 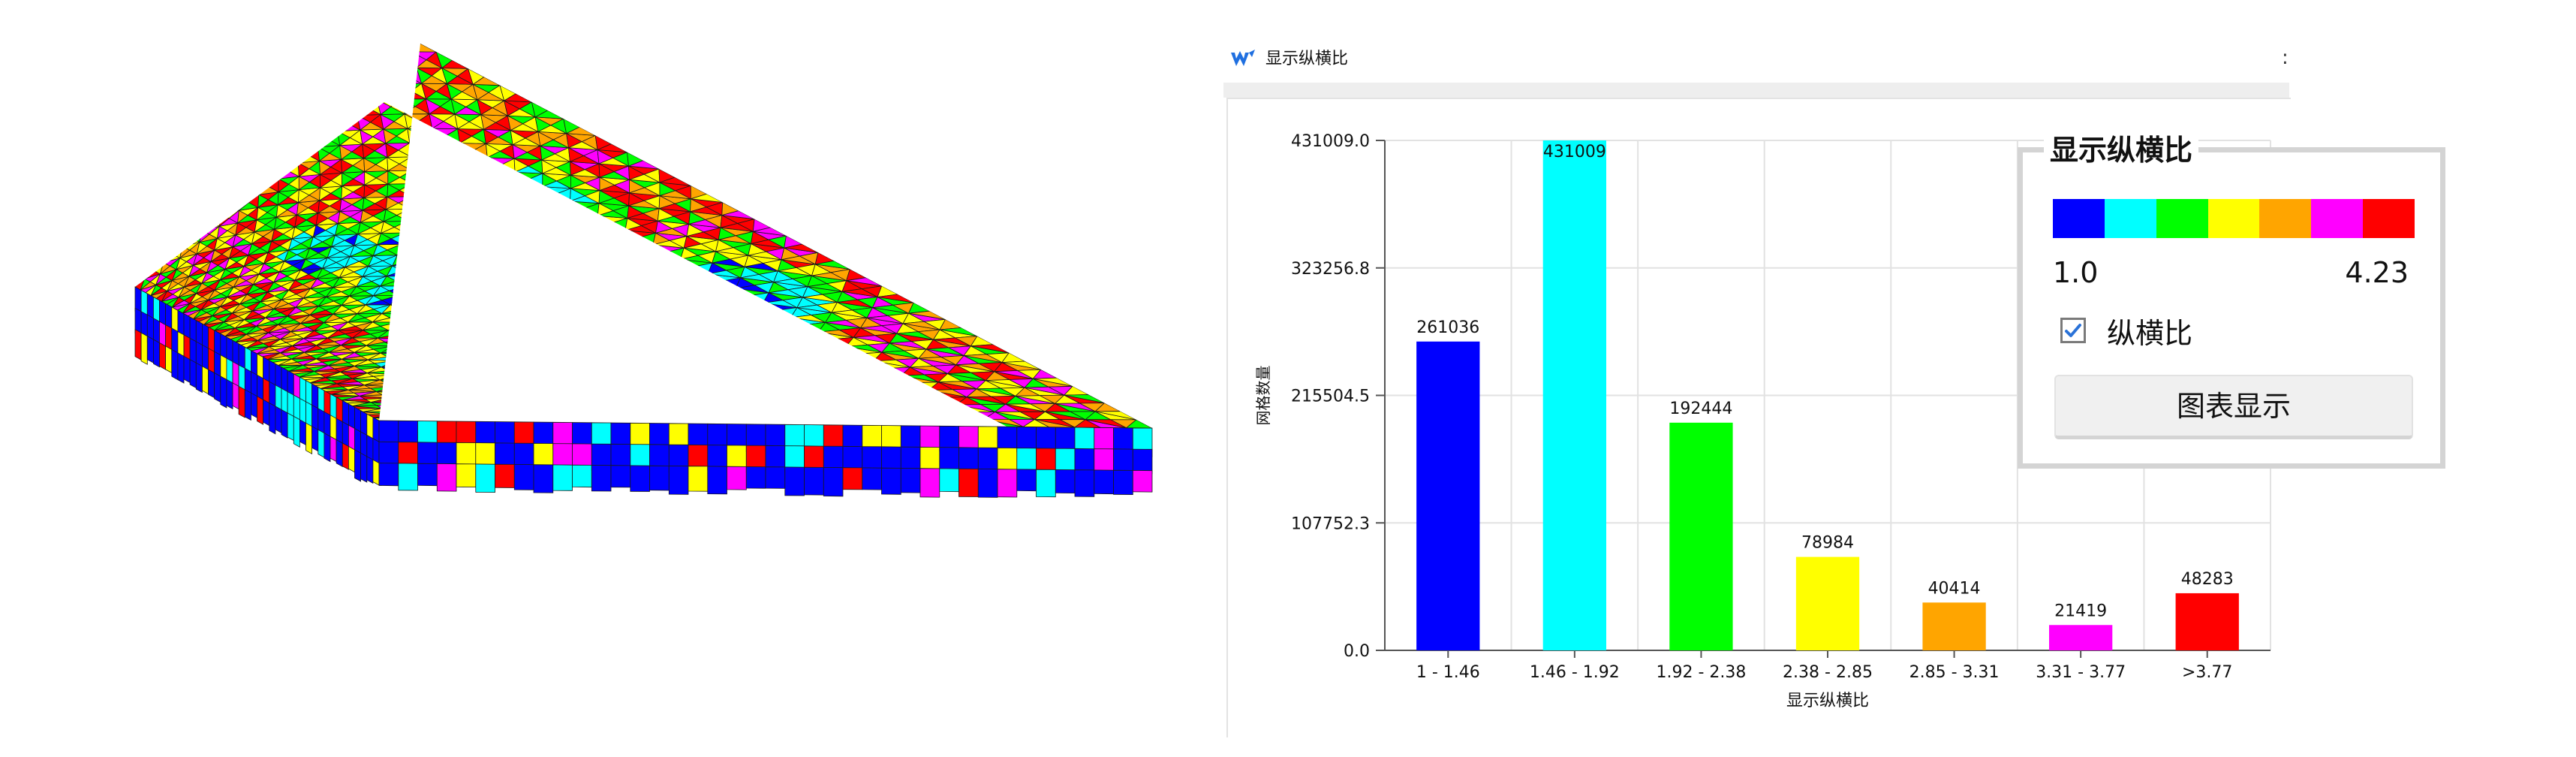 I want to click on close-icon: :, so click(x=2285, y=58).